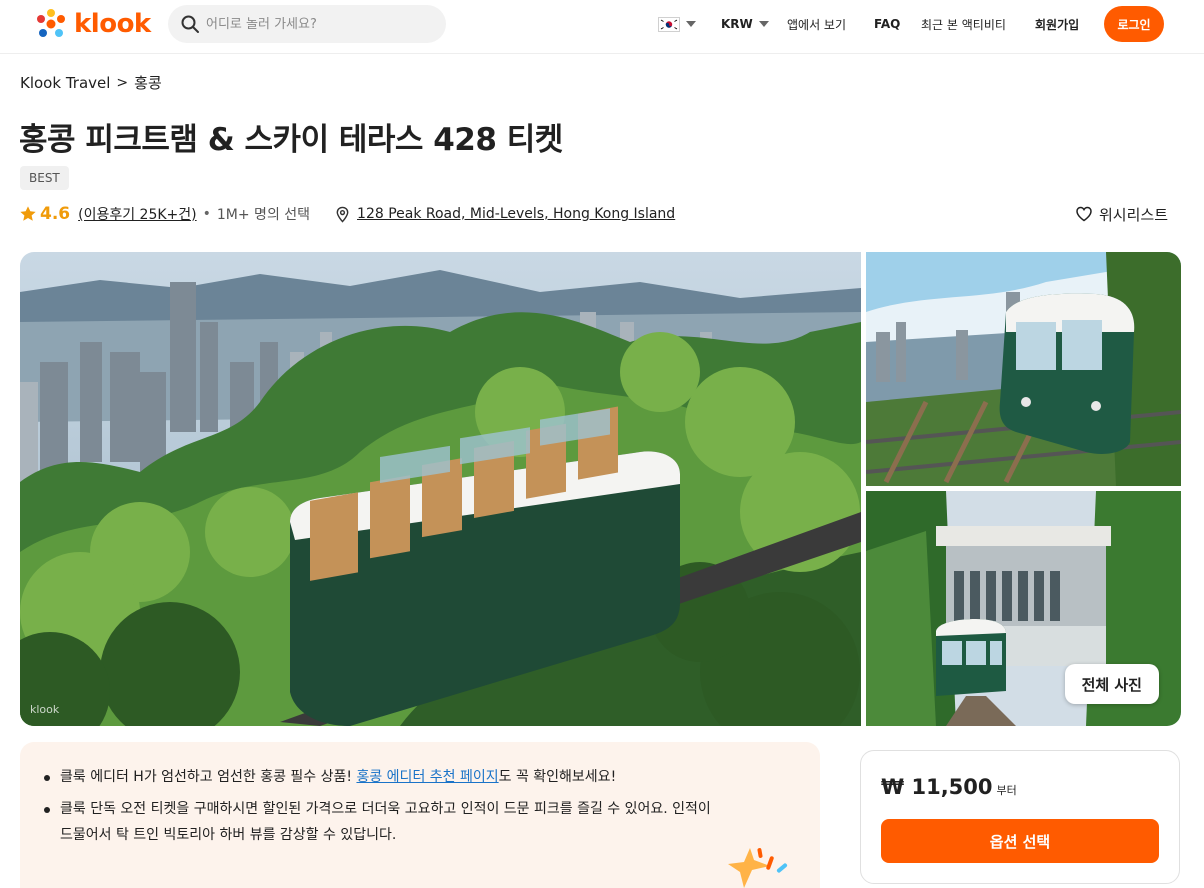  I want to click on booking-card: ₩ 11,500 부터 옵션 선택, so click(1020, 817).